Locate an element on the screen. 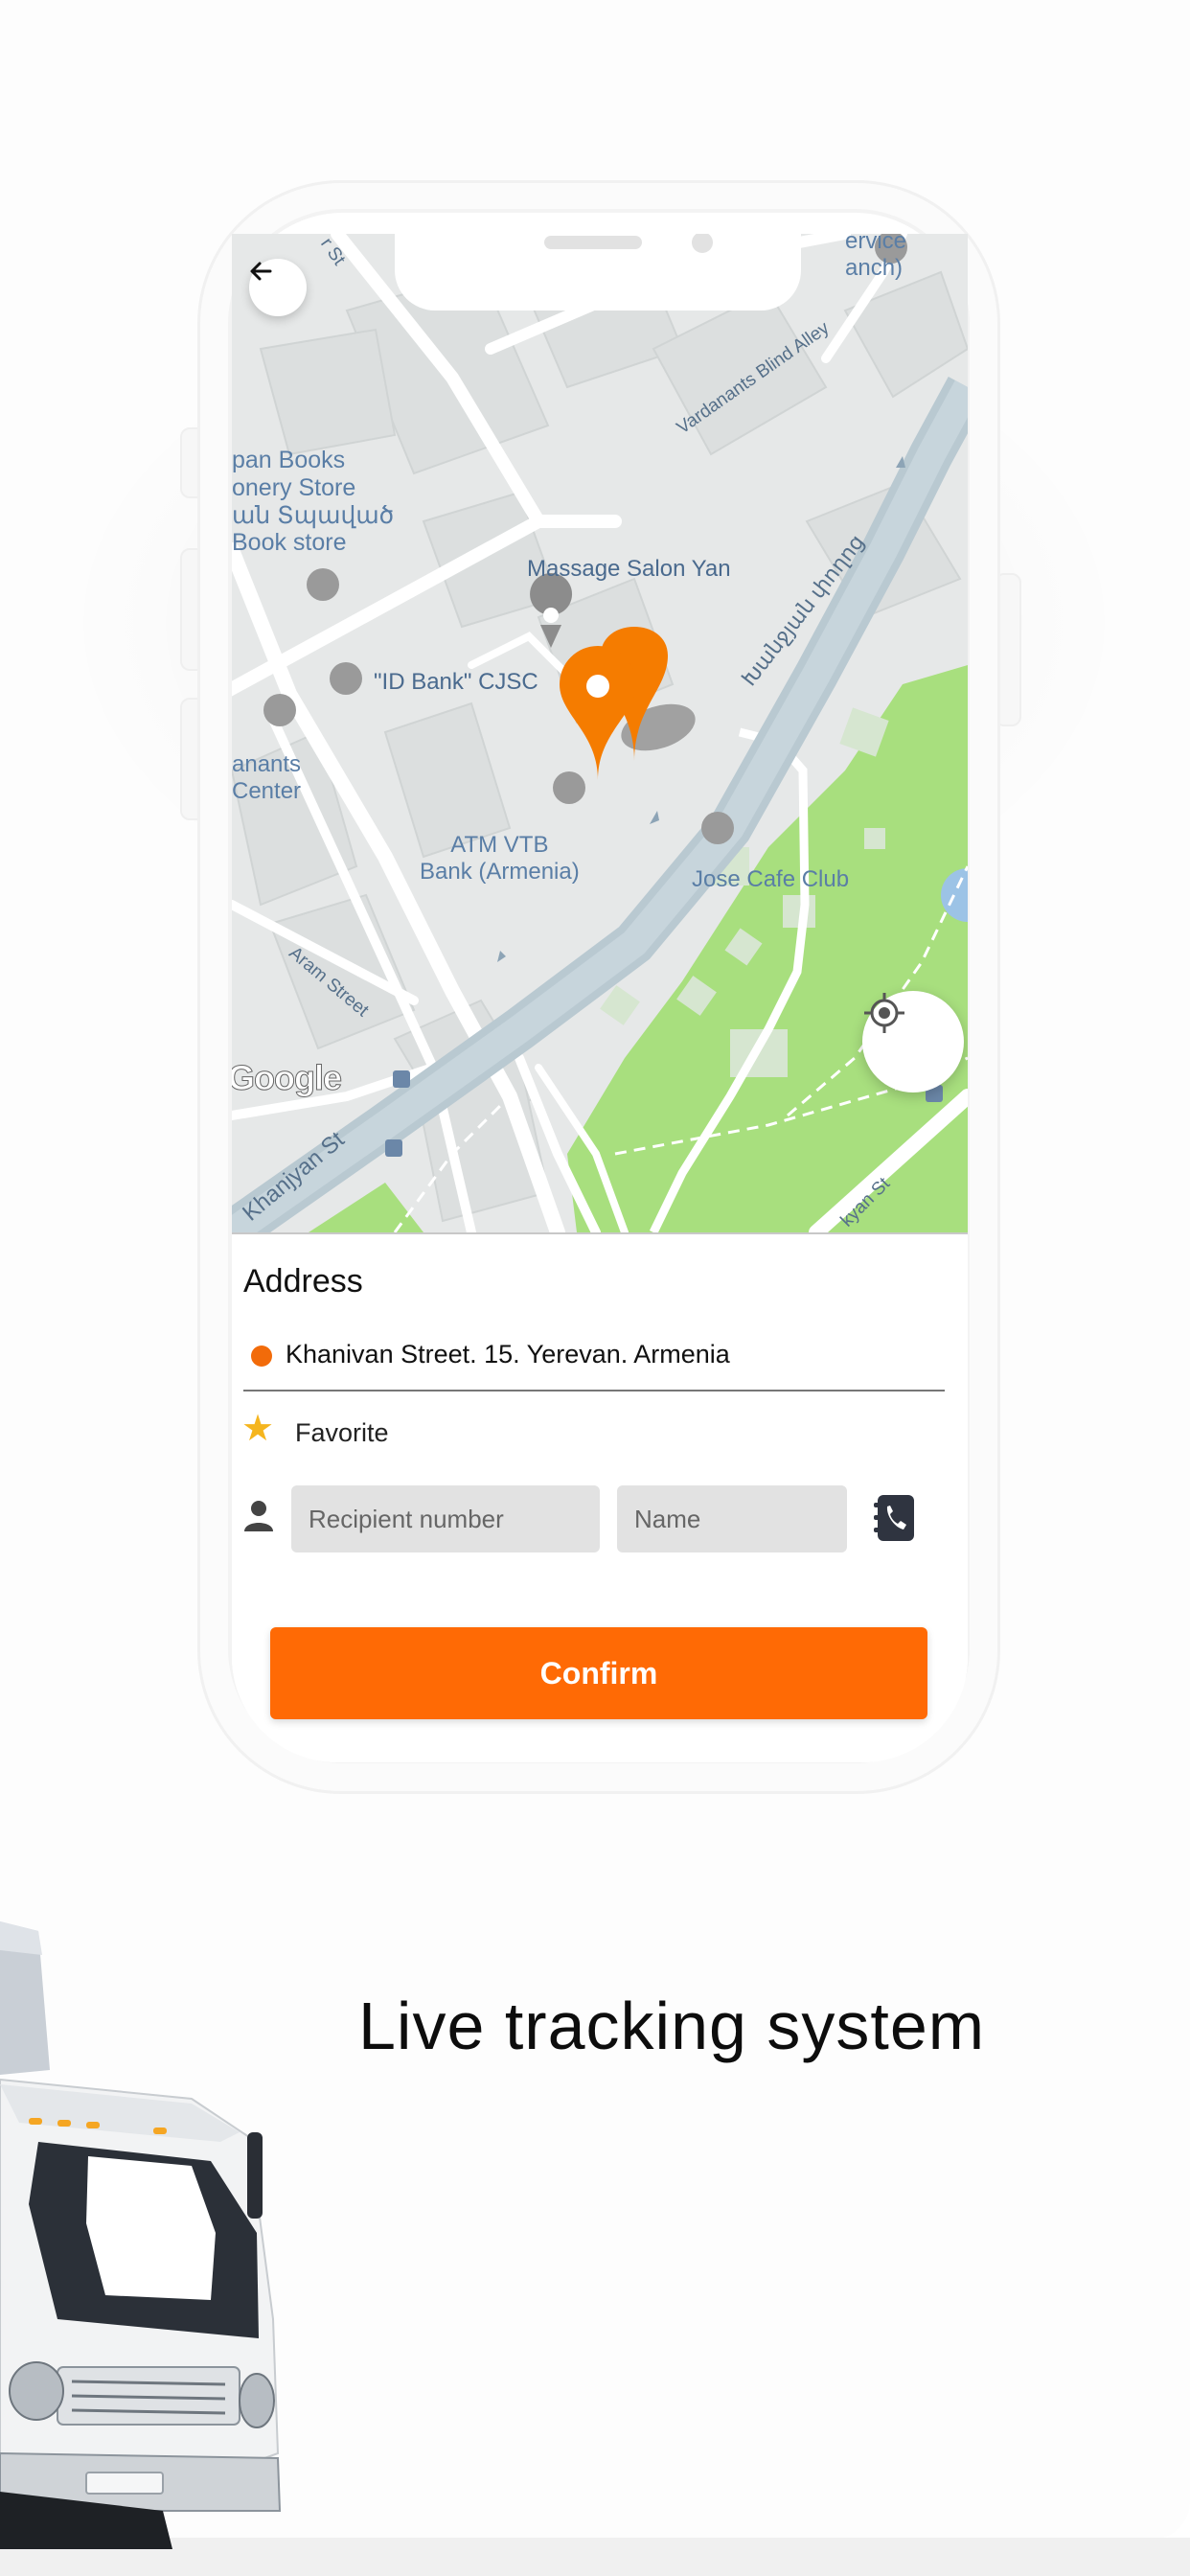 The height and width of the screenshot is (2576, 1190). contact-book-icon is located at coordinates (894, 1518).